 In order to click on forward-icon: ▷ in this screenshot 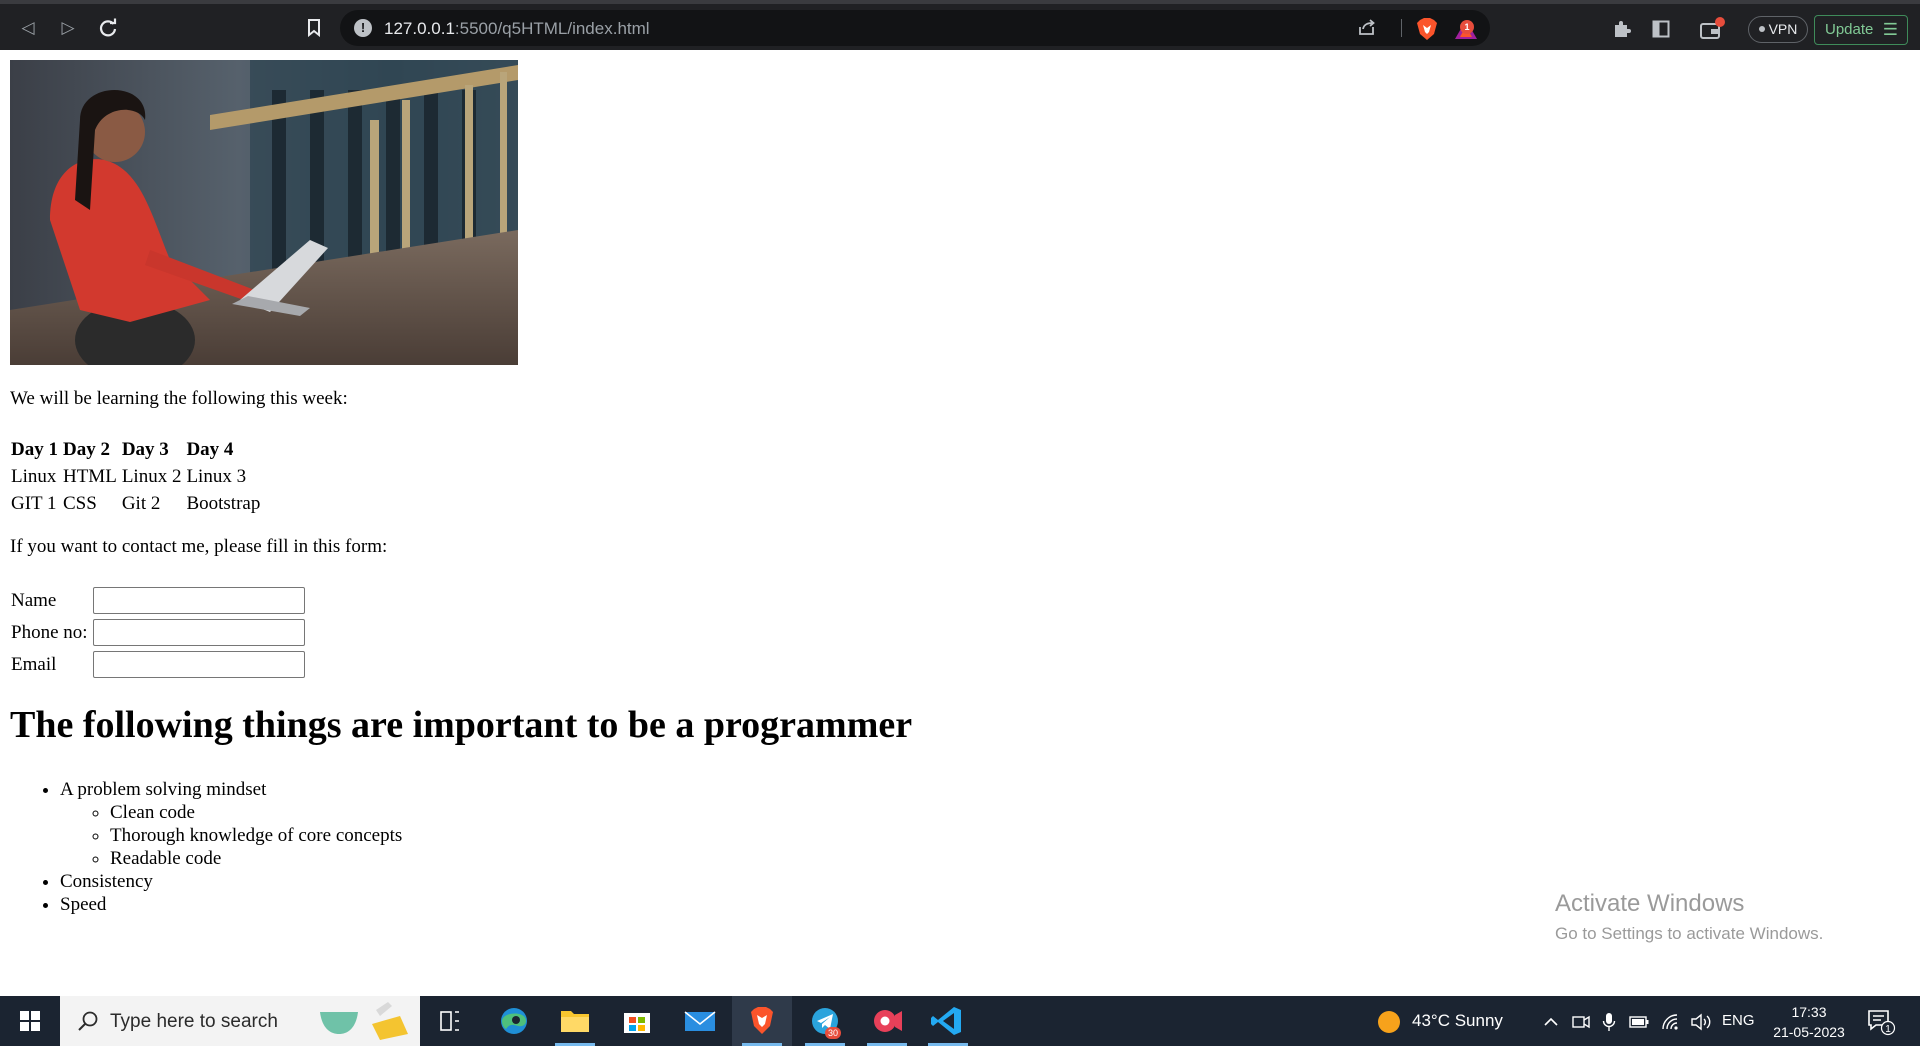, I will do `click(68, 28)`.